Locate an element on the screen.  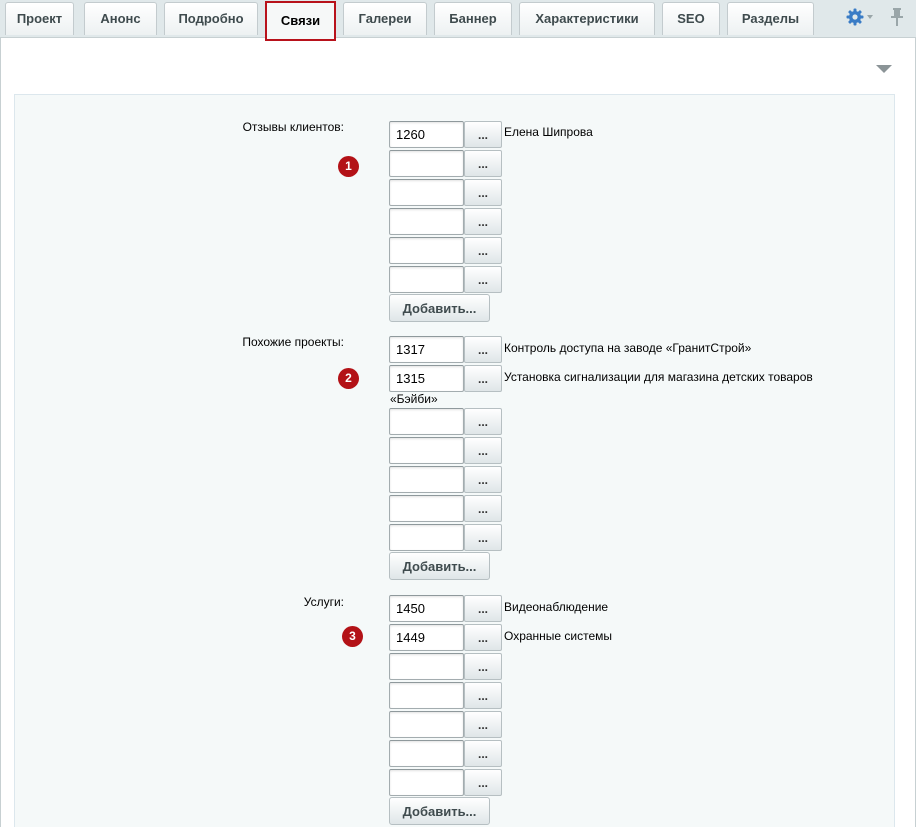
linked-item-name: Контроль доступа на заводе «ГранитСтрой» is located at coordinates (628, 348).